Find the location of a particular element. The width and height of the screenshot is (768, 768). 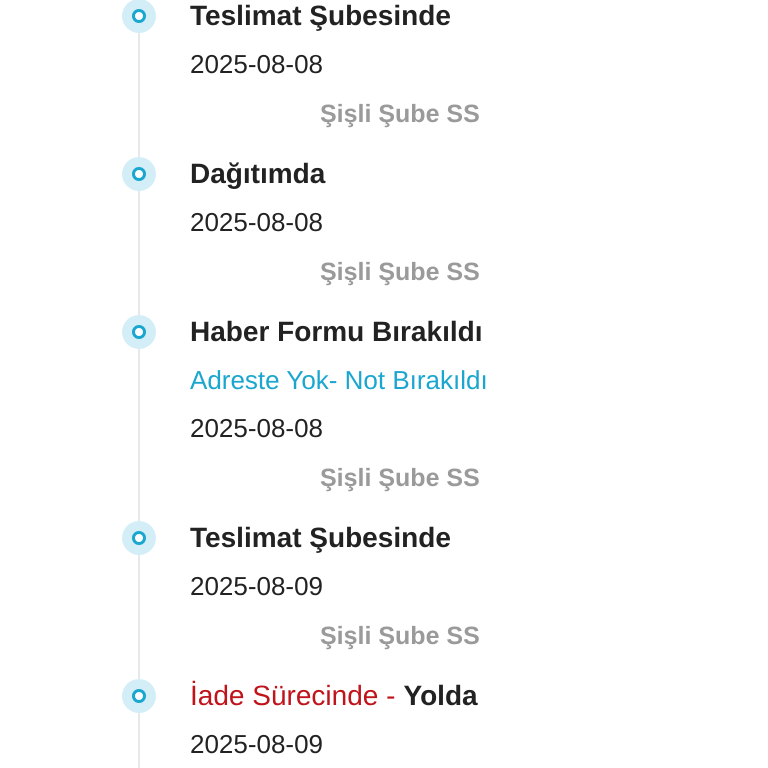

event-title: Dağıtımda is located at coordinates (258, 174).